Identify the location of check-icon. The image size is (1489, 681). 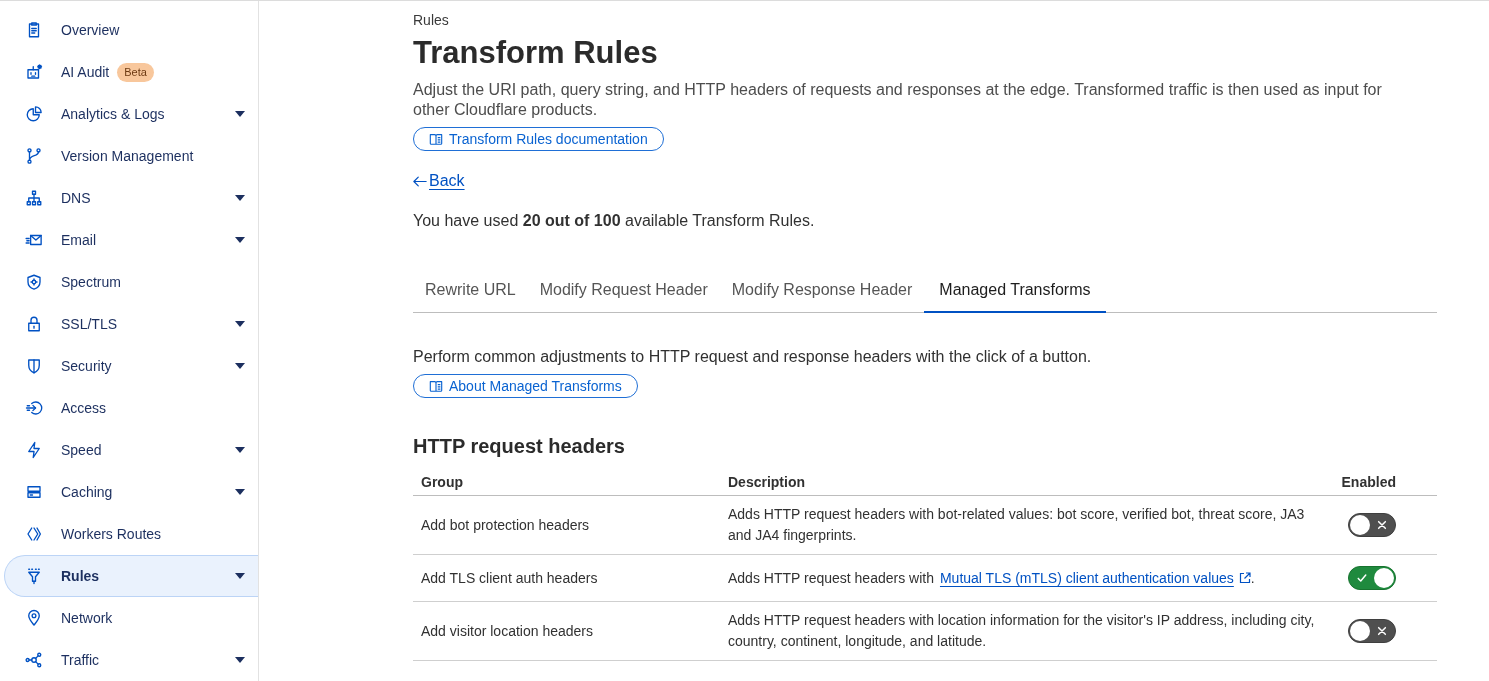
(1362, 578).